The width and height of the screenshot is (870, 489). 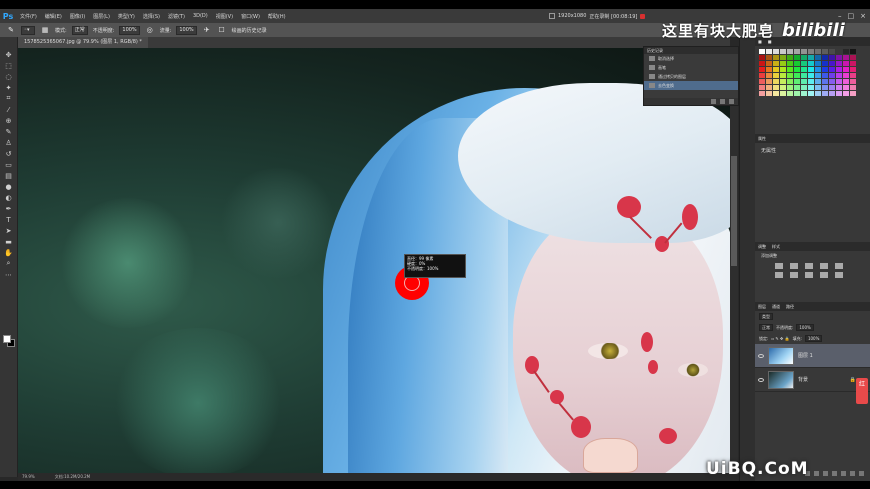 What do you see at coordinates (805, 327) in the screenshot?
I see `layer-opacity-field: 100%` at bounding box center [805, 327].